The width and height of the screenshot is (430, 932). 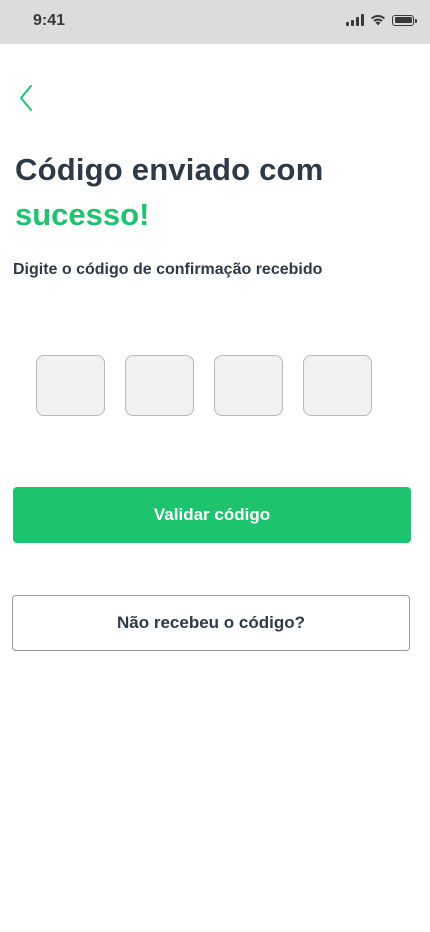 I want to click on back-button, so click(x=26, y=98).